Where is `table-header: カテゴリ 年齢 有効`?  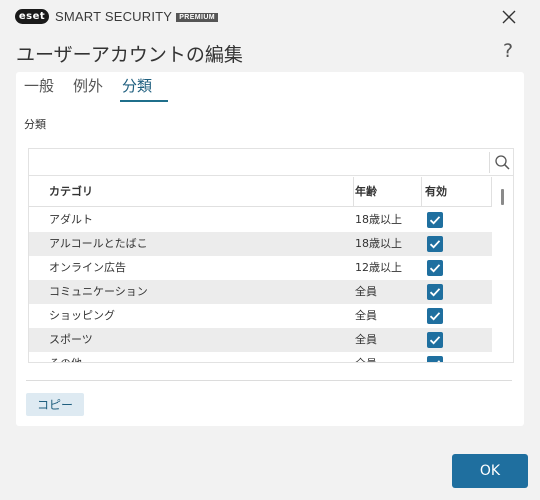 table-header: カテゴリ 年齢 有効 is located at coordinates (260, 192).